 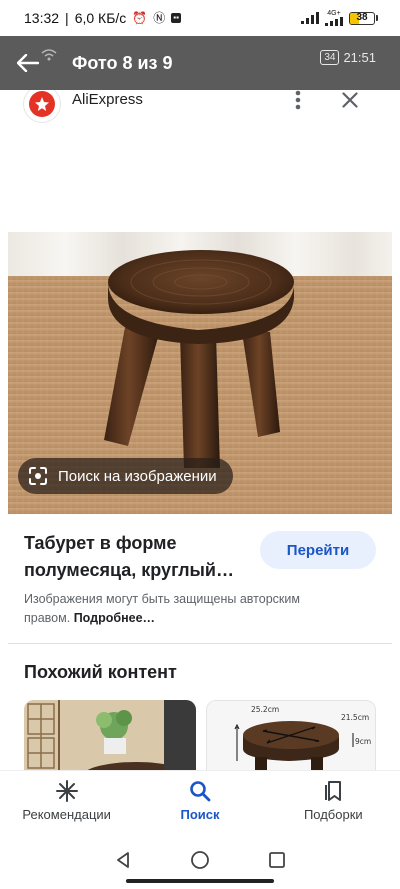 I want to click on nav-recommendations: Рекомендации, so click(x=67, y=800).